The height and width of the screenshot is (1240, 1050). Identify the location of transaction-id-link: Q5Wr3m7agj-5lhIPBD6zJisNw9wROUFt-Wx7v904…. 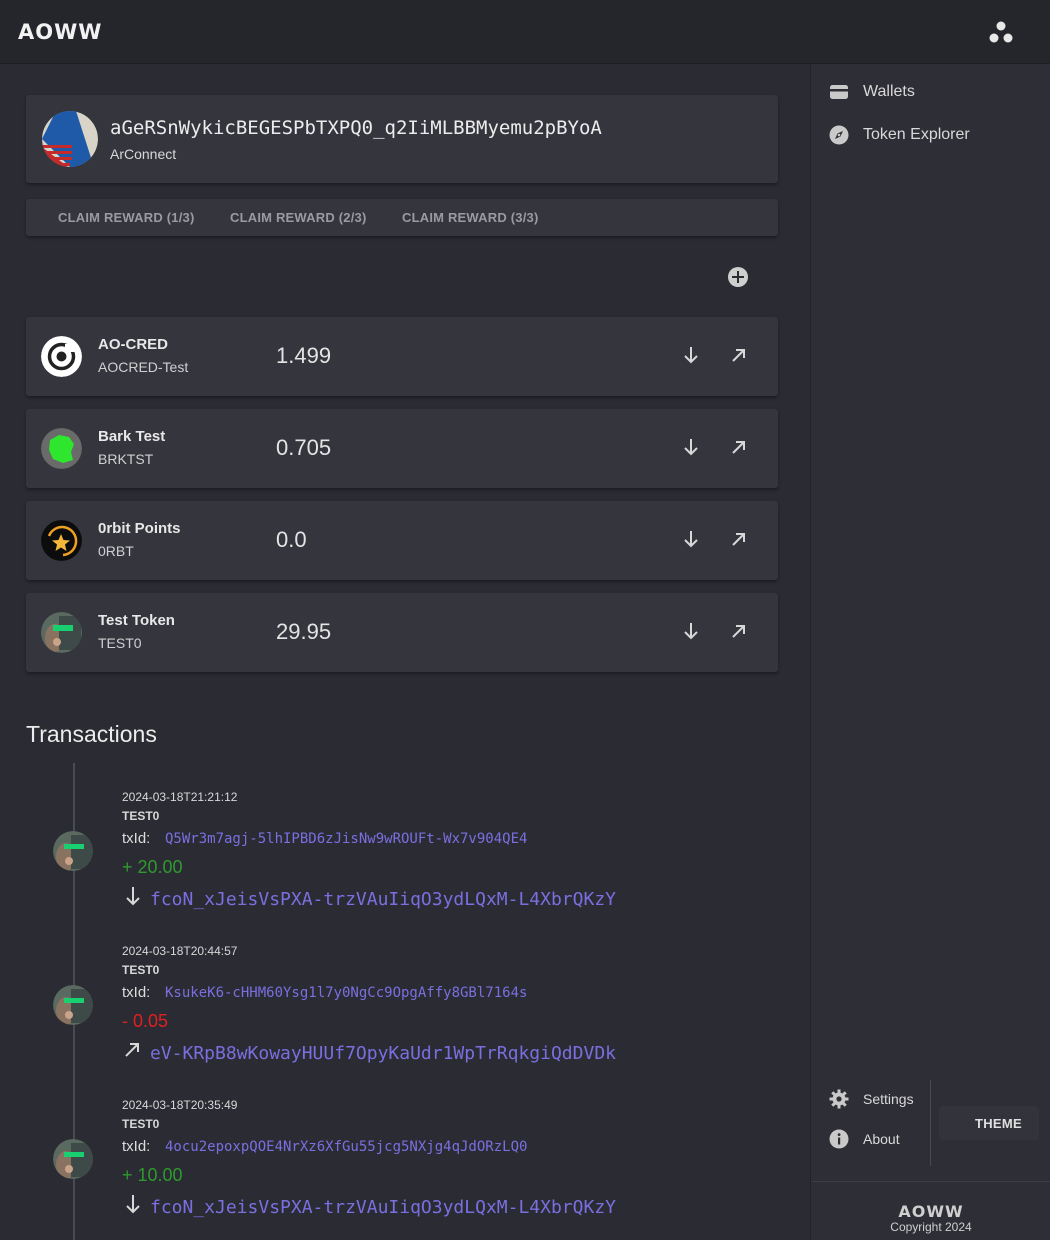
(346, 839).